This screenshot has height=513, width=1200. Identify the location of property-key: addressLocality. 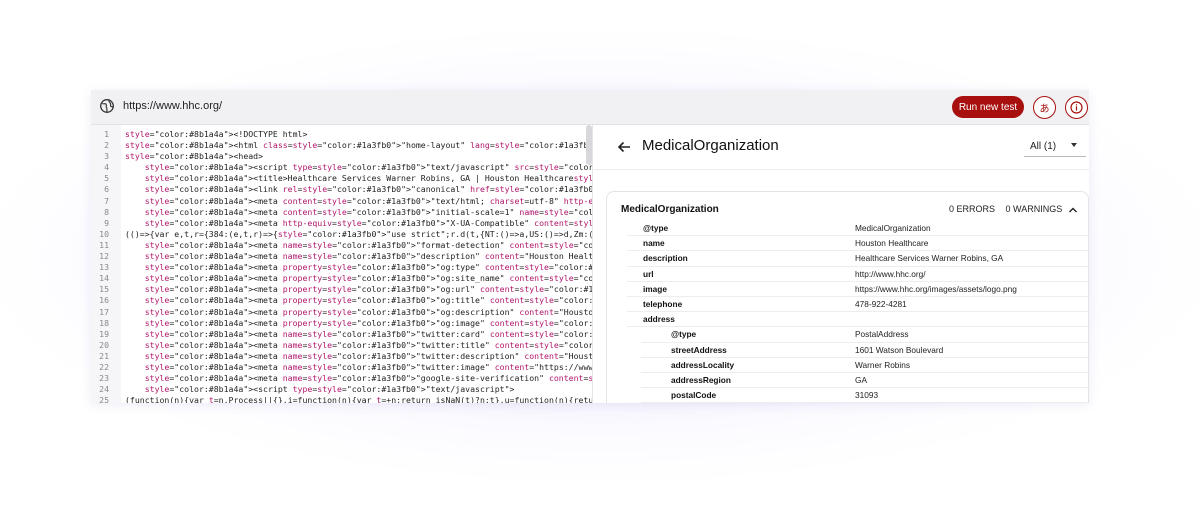
(703, 364).